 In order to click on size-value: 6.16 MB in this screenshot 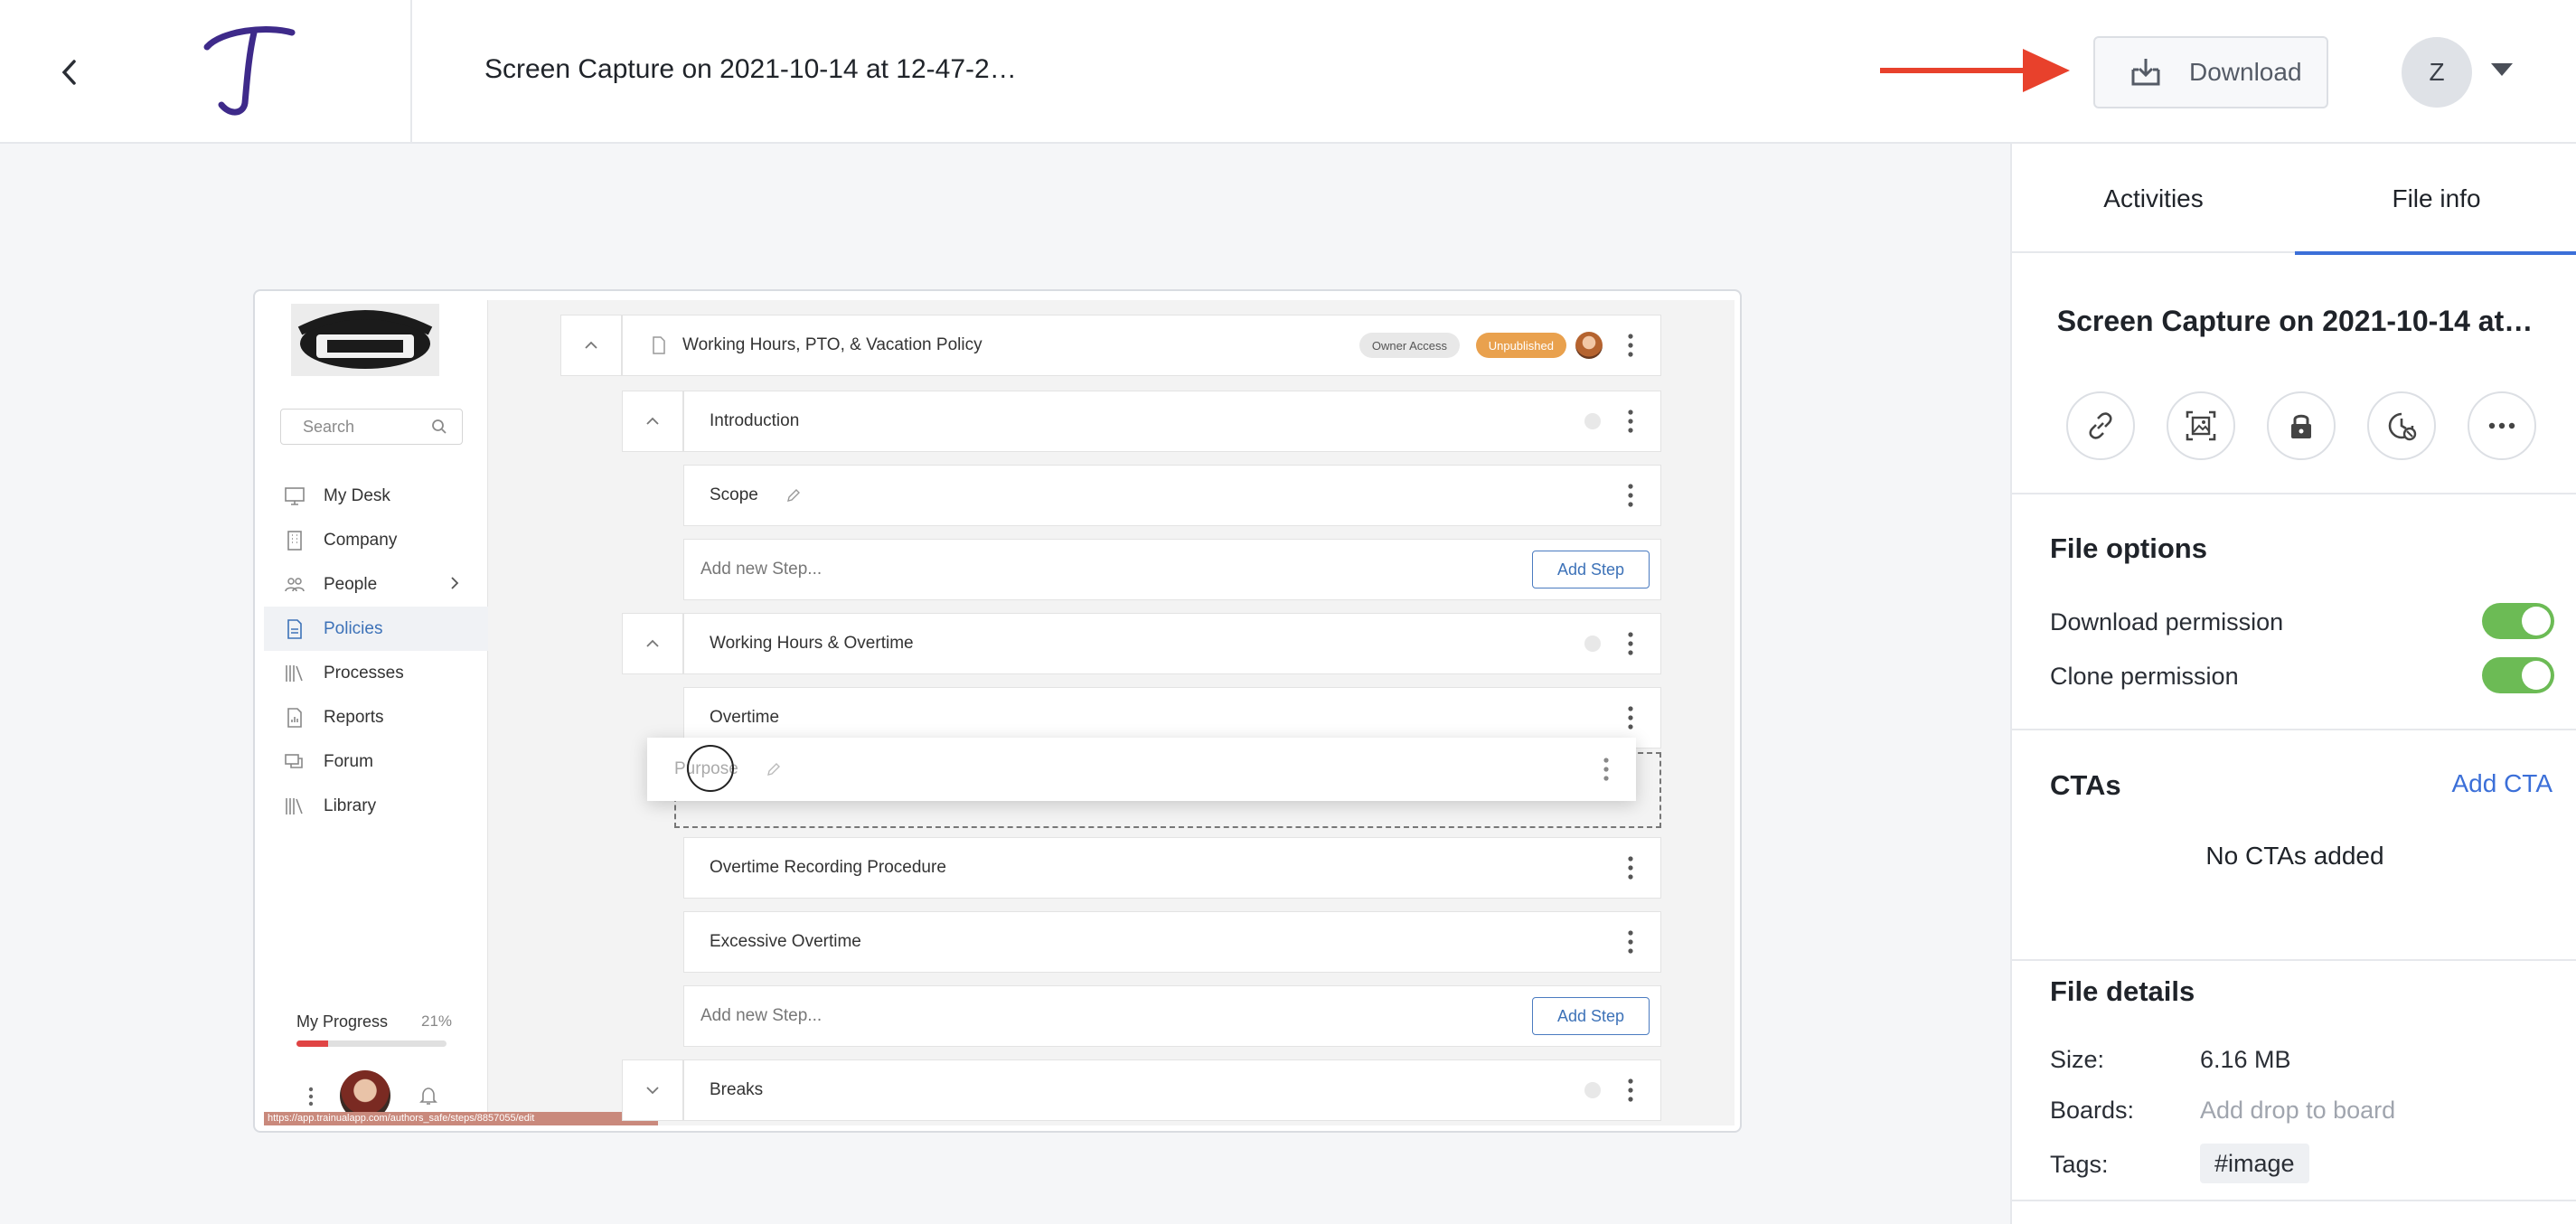, I will do `click(2245, 1059)`.